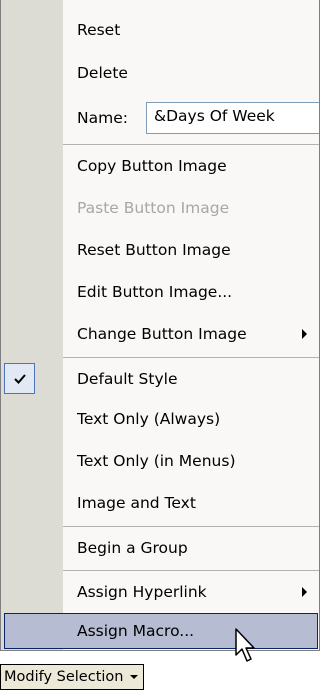 This screenshot has width=323, height=696. I want to click on menu-item-copy-button-image: Copy Button Image, so click(191, 166).